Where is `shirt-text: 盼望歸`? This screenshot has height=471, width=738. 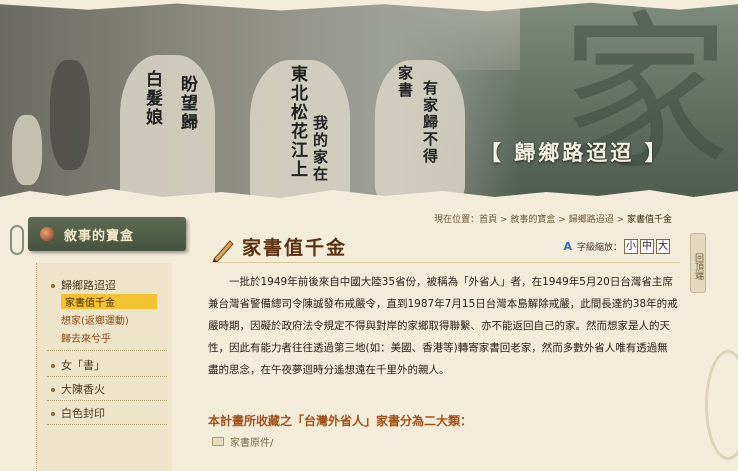 shirt-text: 盼望歸 is located at coordinates (187, 103).